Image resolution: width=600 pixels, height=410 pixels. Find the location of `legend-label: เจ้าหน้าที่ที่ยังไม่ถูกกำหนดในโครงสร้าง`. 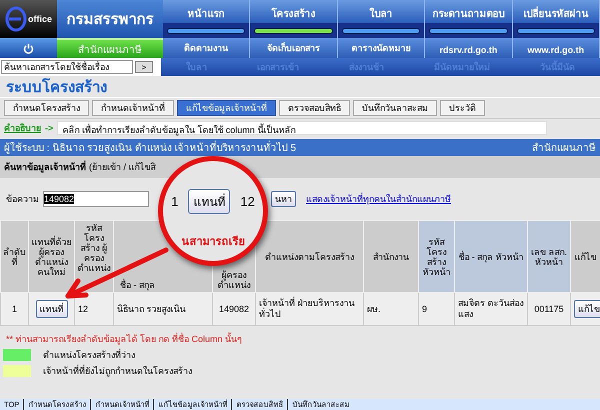

legend-label: เจ้าหน้าที่ที่ยังไม่ถูกกำหนดในโครงสร้าง is located at coordinates (117, 371).